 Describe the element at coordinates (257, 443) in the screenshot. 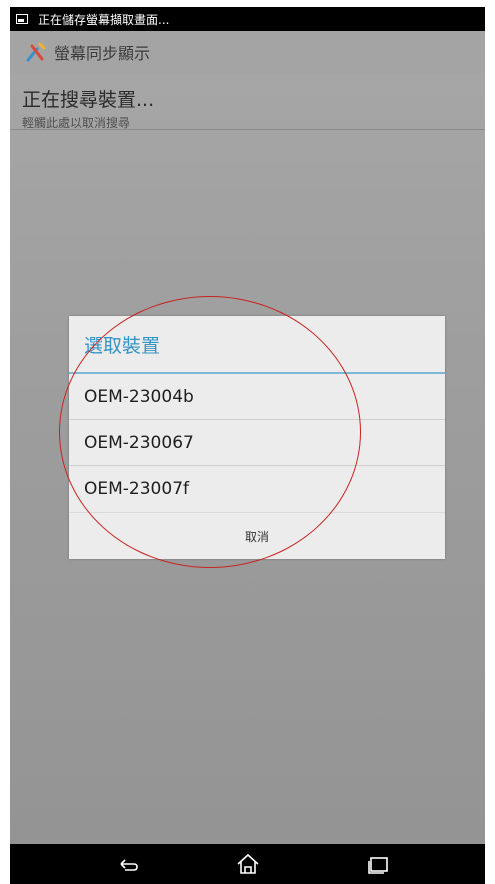

I see `device-item: OEM-230067` at that location.